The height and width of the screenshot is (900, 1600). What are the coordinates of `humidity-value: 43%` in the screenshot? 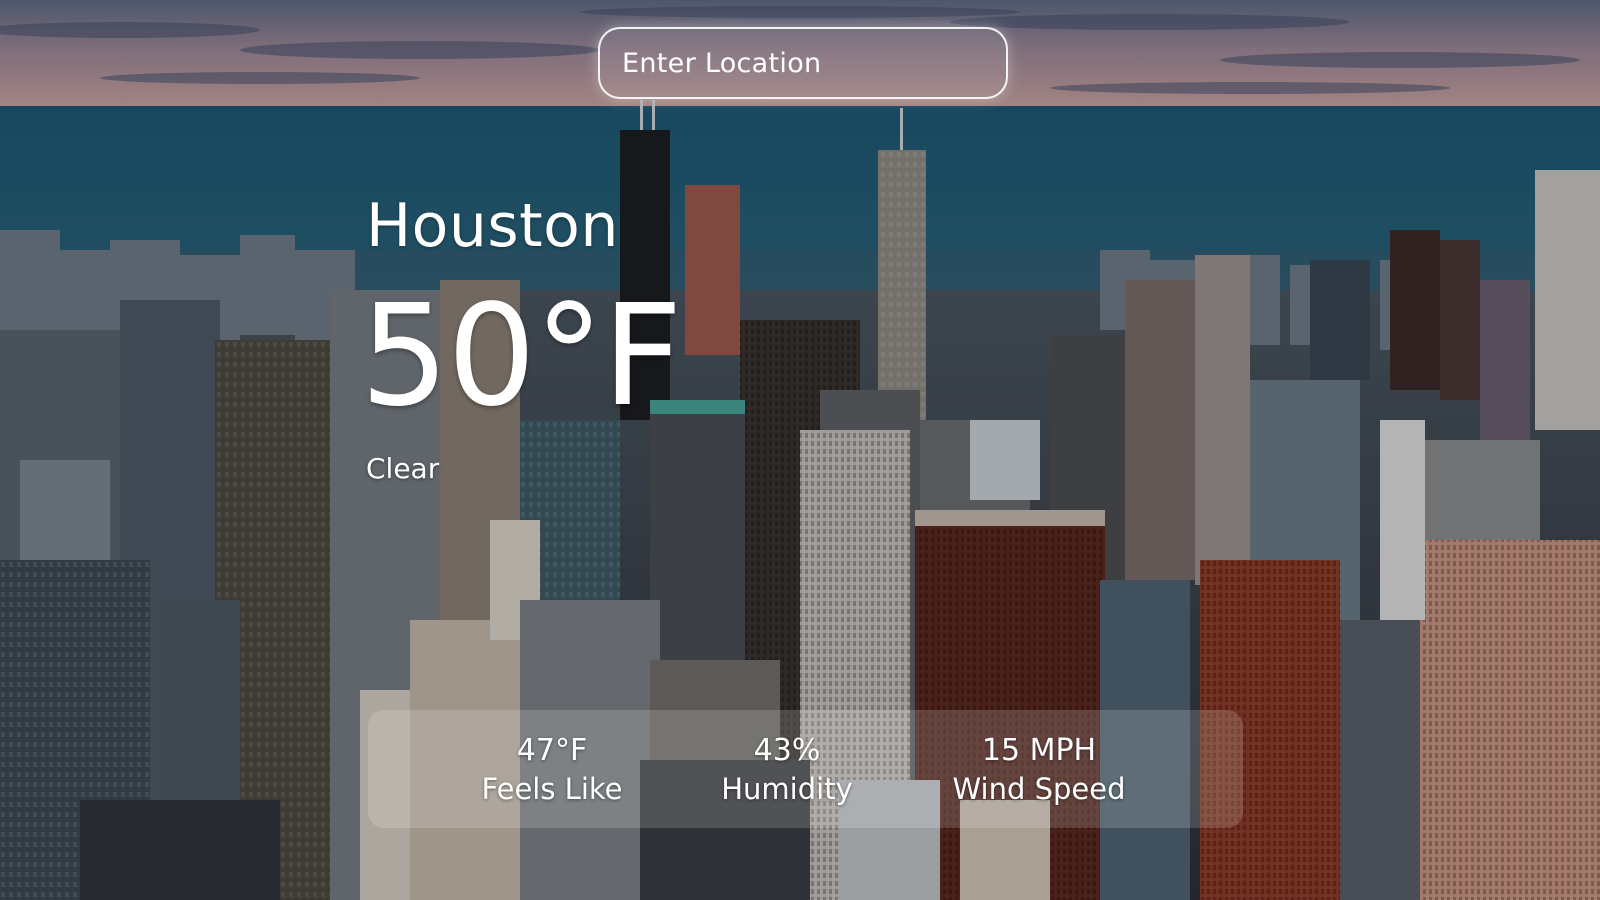 It's located at (787, 750).